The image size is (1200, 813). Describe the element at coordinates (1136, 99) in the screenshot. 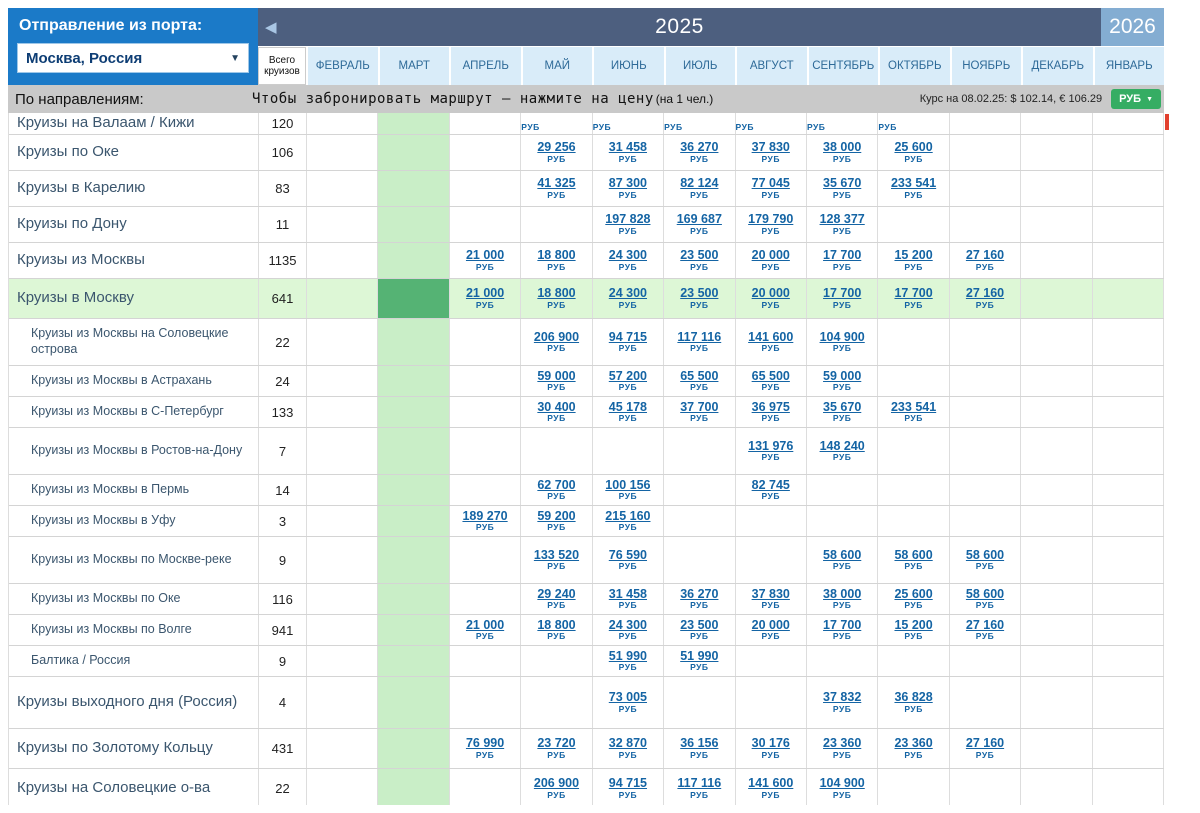

I see `currency-select-button: РУБ ▼` at that location.